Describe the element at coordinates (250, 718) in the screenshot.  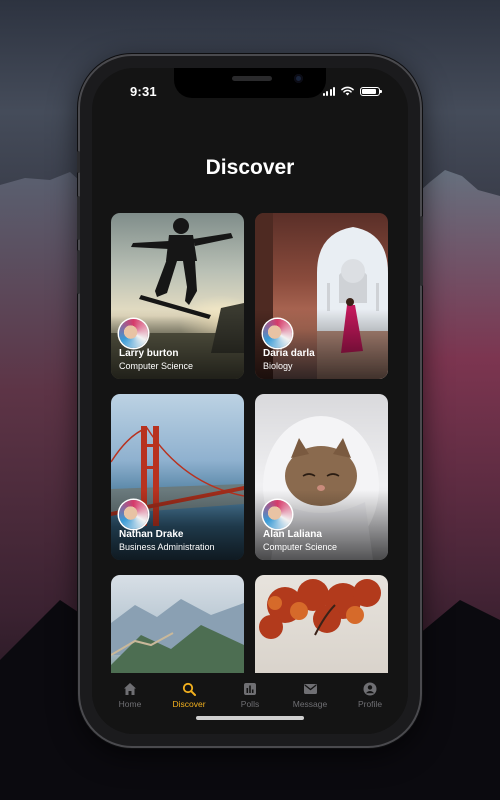
I see `home-indicator` at that location.